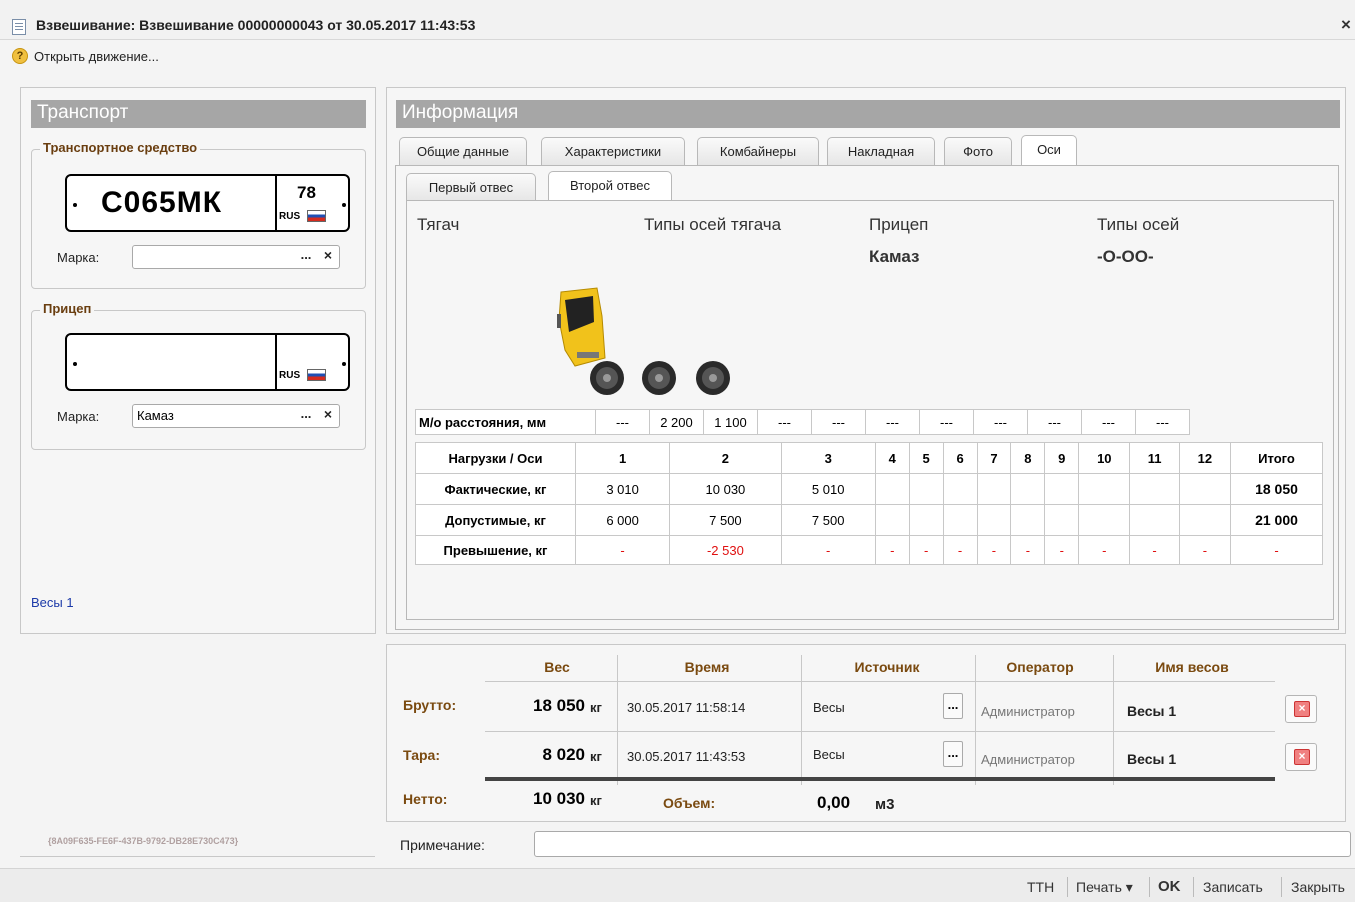 This screenshot has width=1355, height=902. What do you see at coordinates (495, 550) in the screenshot?
I see `row-label: Превышение, кг` at bounding box center [495, 550].